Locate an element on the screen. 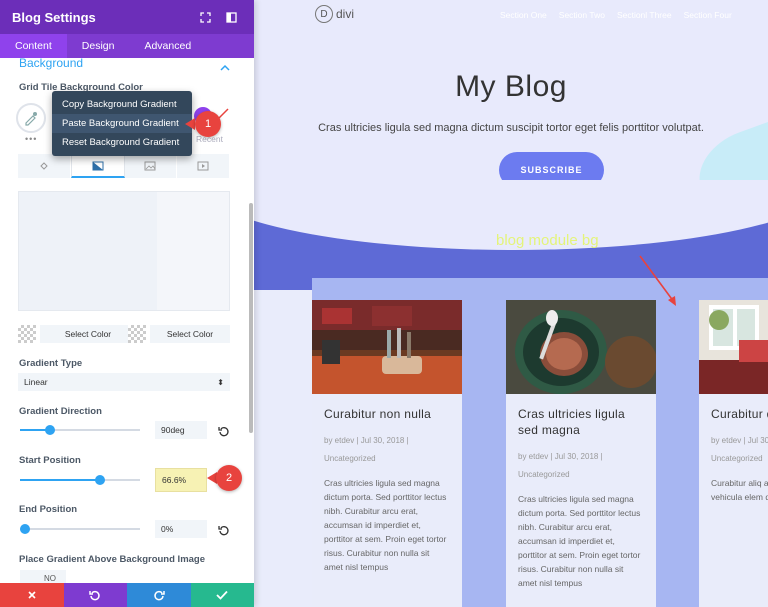 This screenshot has height=607, width=768. step-badge-2: 2 is located at coordinates (229, 478).